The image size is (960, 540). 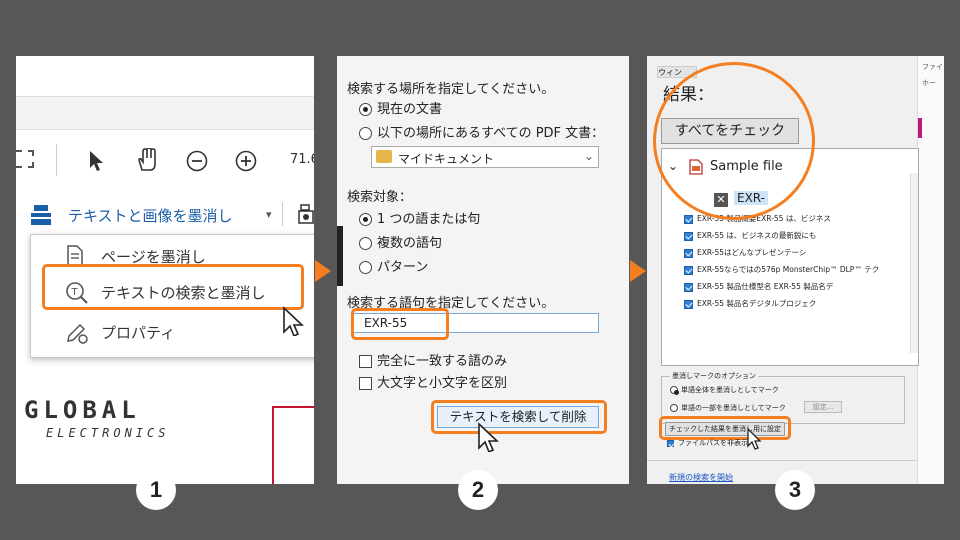 I want to click on radio-pattern: パターン, so click(x=393, y=265).